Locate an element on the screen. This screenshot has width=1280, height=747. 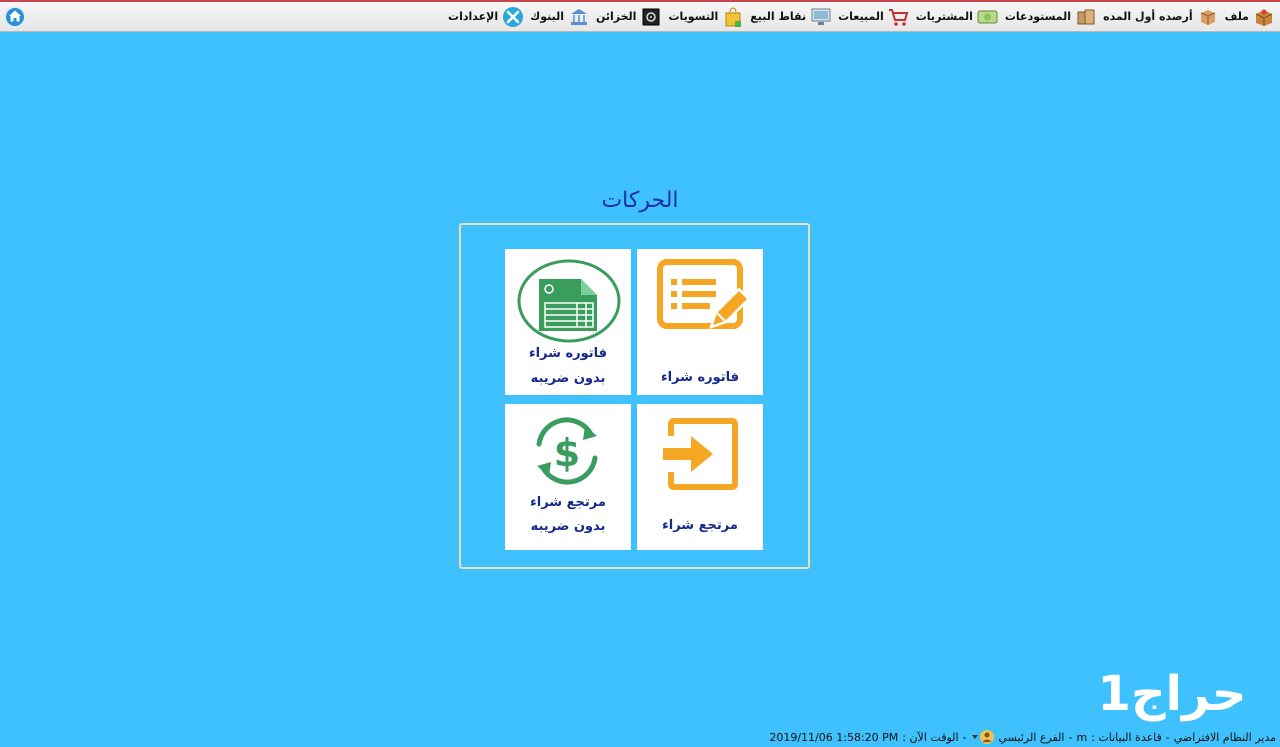
menu-settings-label: الإعدادات is located at coordinates (473, 16).